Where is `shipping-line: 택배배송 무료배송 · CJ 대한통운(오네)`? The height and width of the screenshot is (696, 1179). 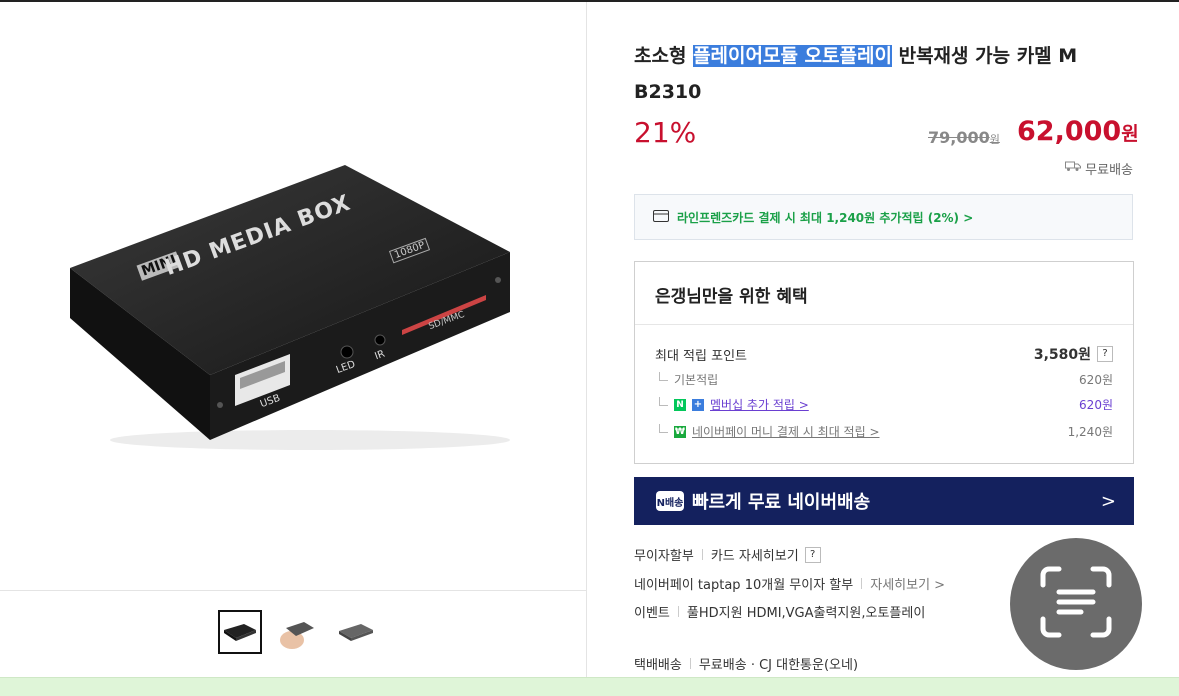
shipping-line: 택배배송 무료배송 · CJ 대한통운(오네) is located at coordinates (746, 663).